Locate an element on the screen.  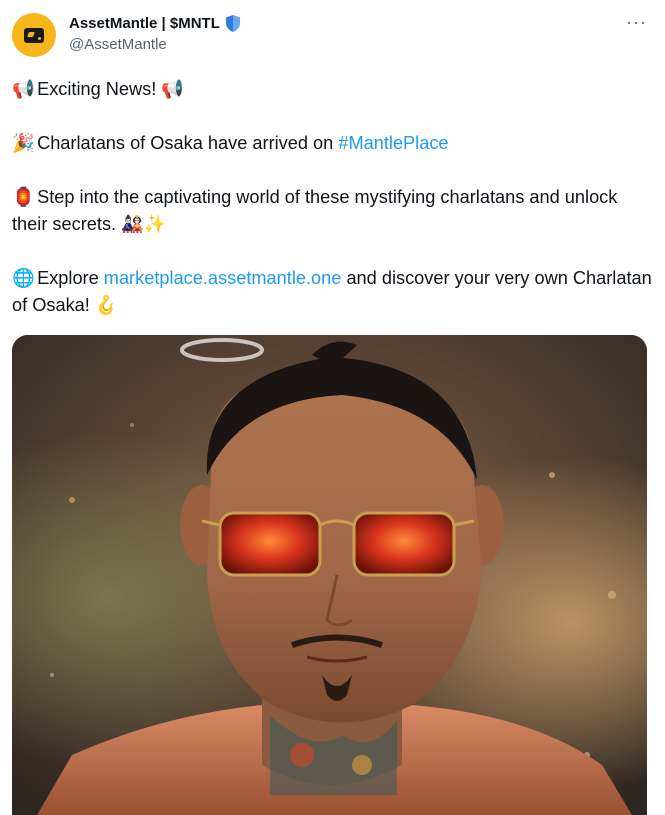
author-avatar is located at coordinates (34, 35).